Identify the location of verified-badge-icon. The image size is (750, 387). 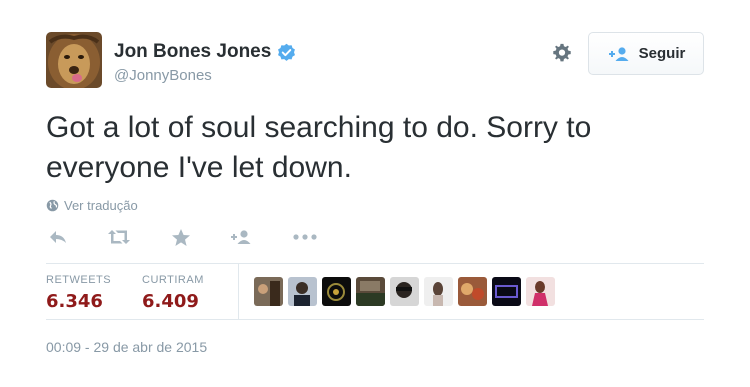
(287, 52).